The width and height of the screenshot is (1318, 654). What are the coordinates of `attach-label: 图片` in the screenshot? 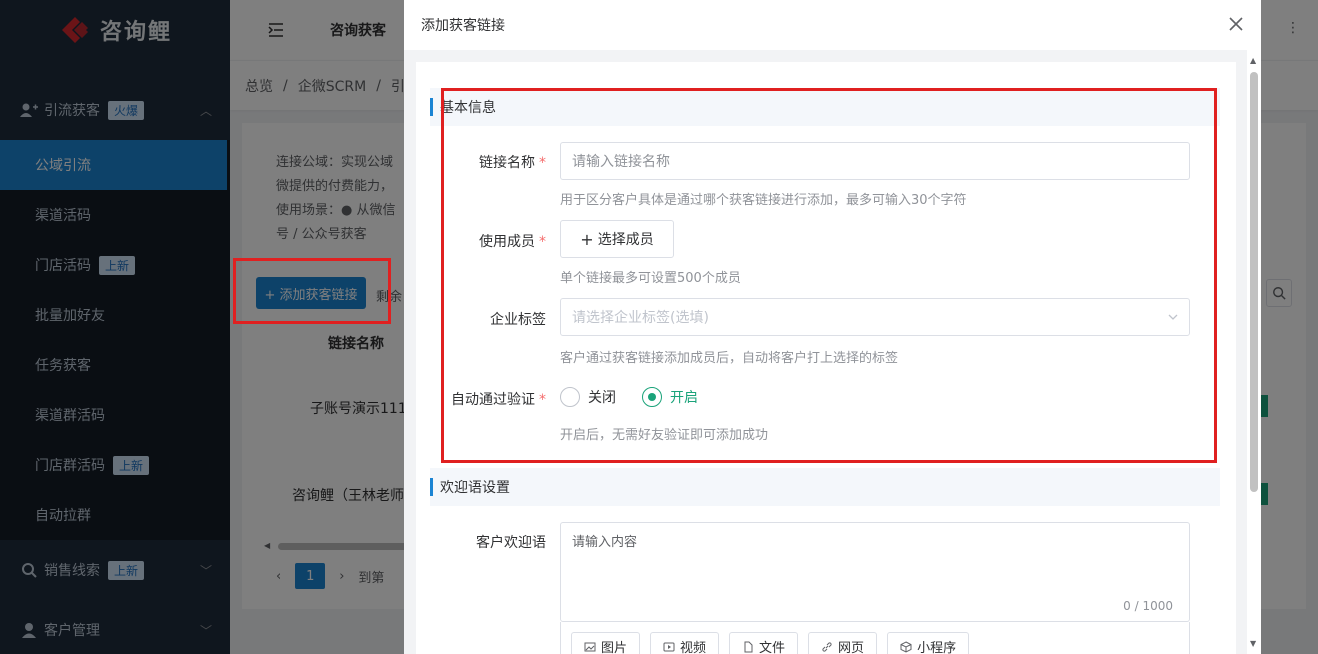 It's located at (614, 647).